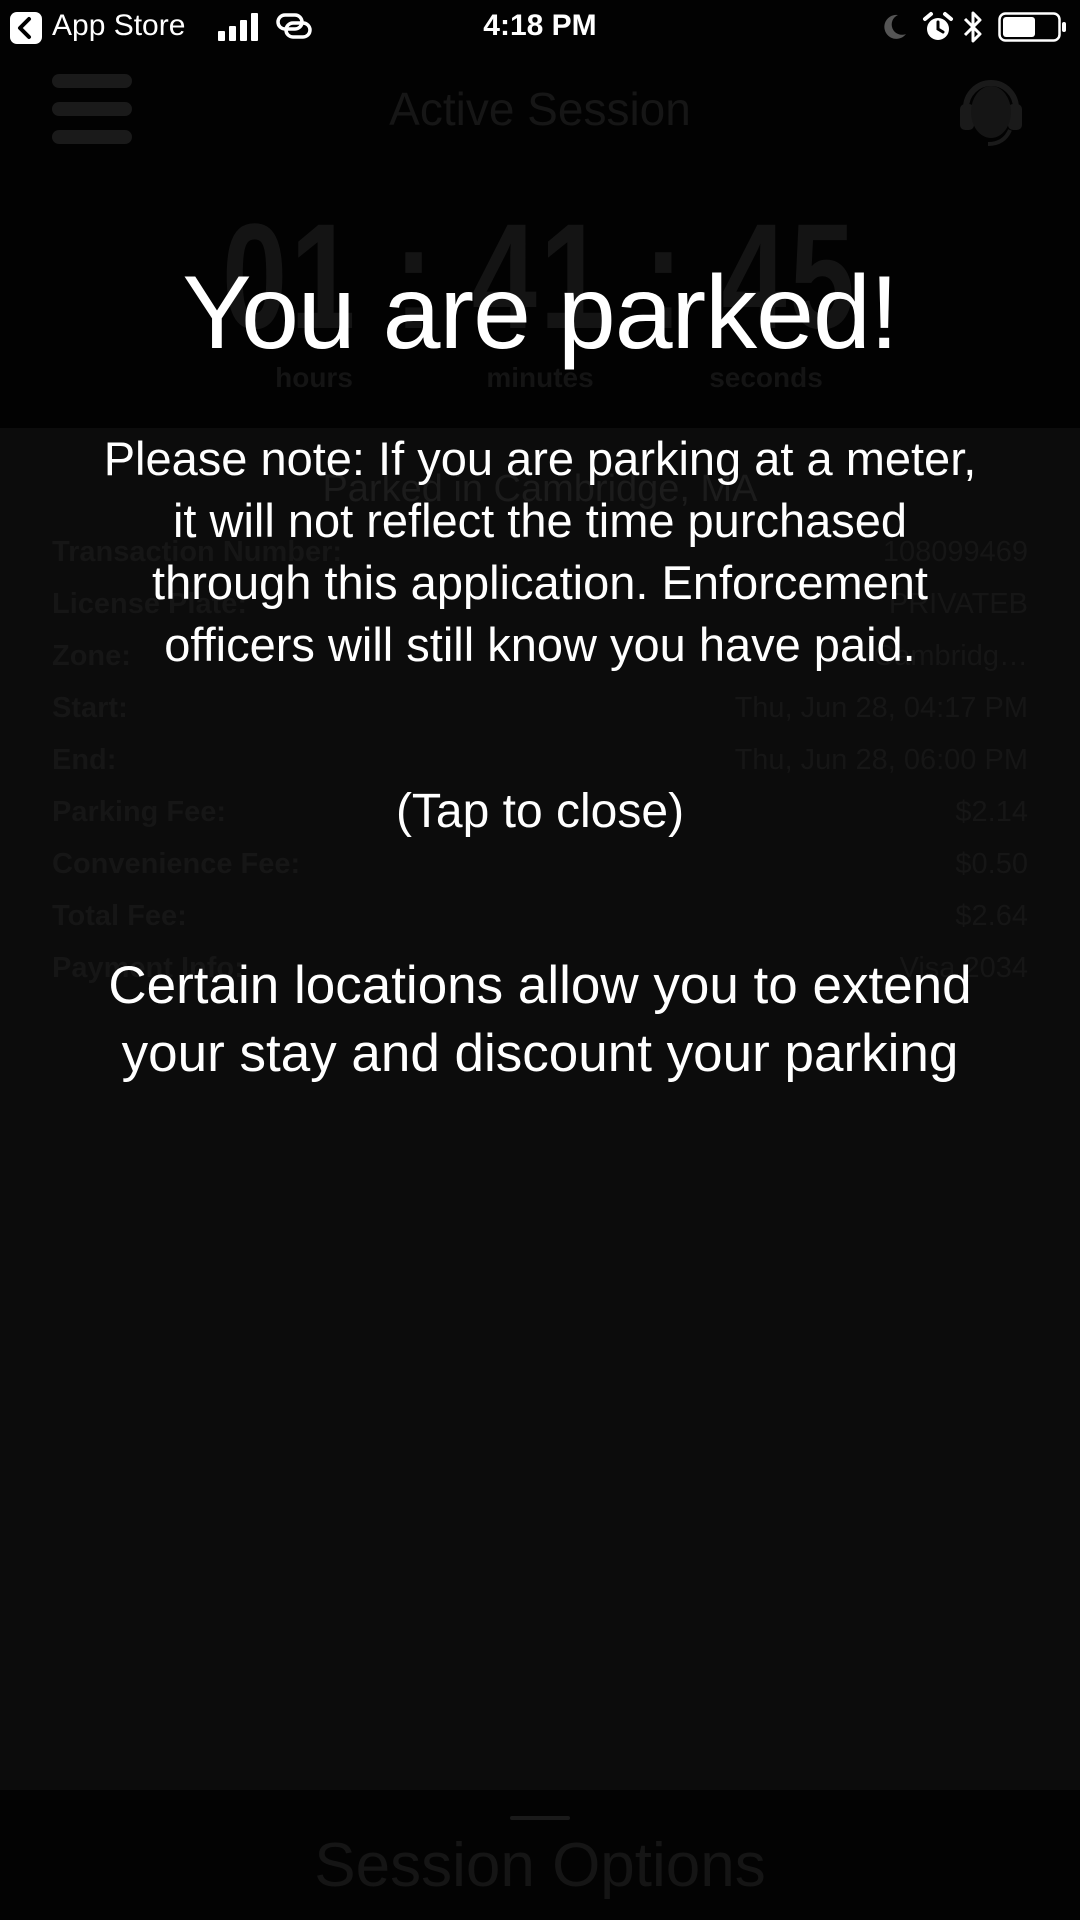 The width and height of the screenshot is (1080, 1920). I want to click on bluetooth-icon, so click(973, 27).